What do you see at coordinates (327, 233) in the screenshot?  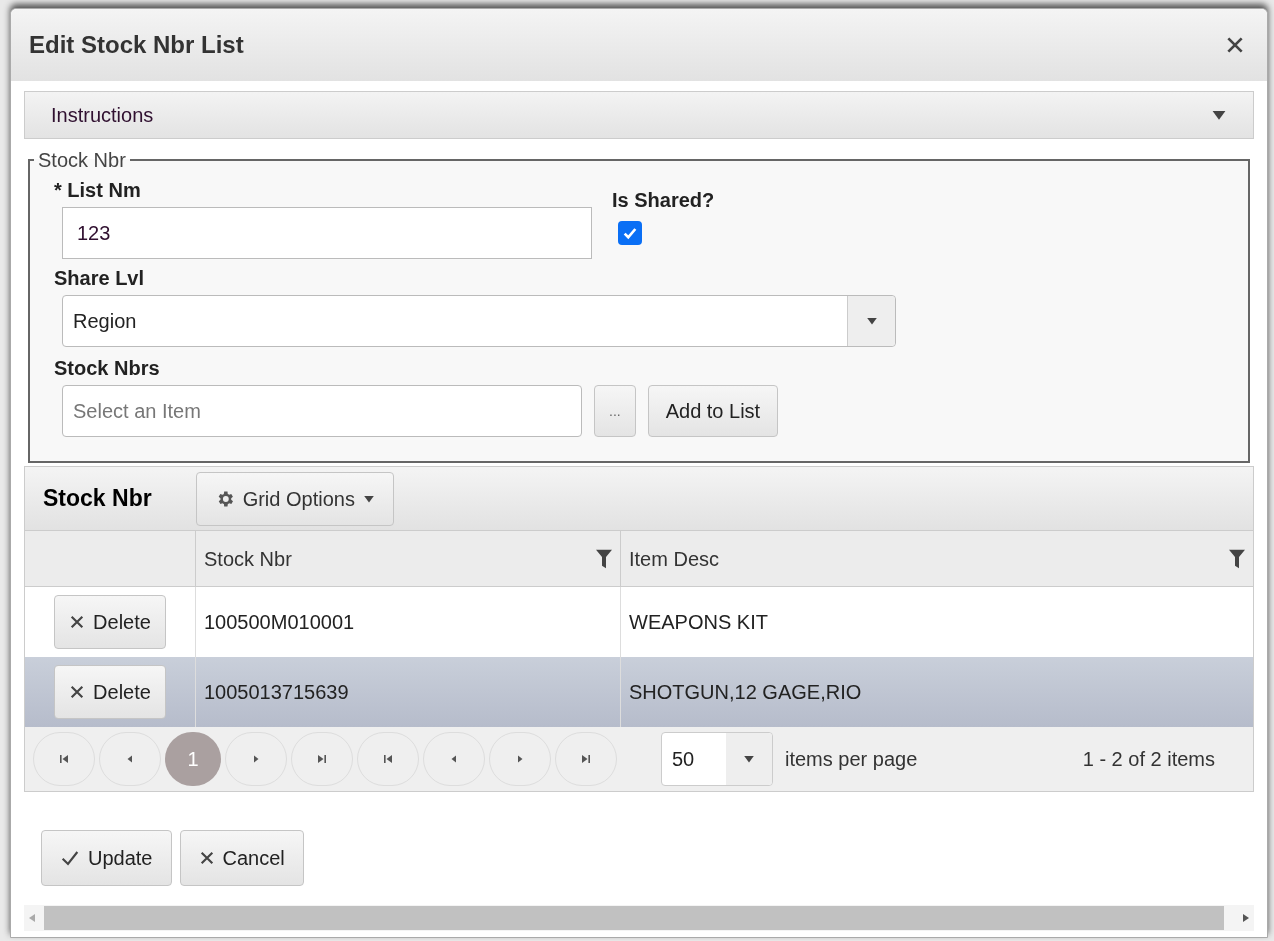 I see `list-name-field: 123` at bounding box center [327, 233].